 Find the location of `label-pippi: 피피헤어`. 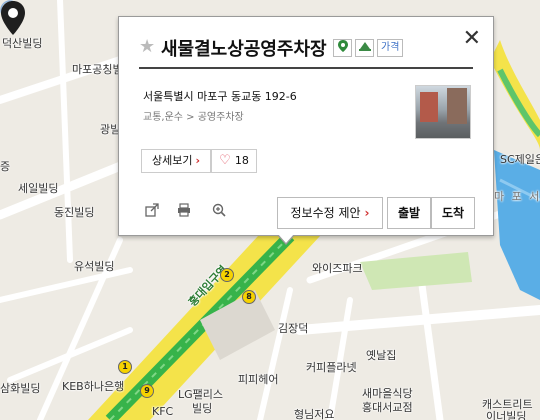

label-pippi: 피피헤어 is located at coordinates (258, 379).